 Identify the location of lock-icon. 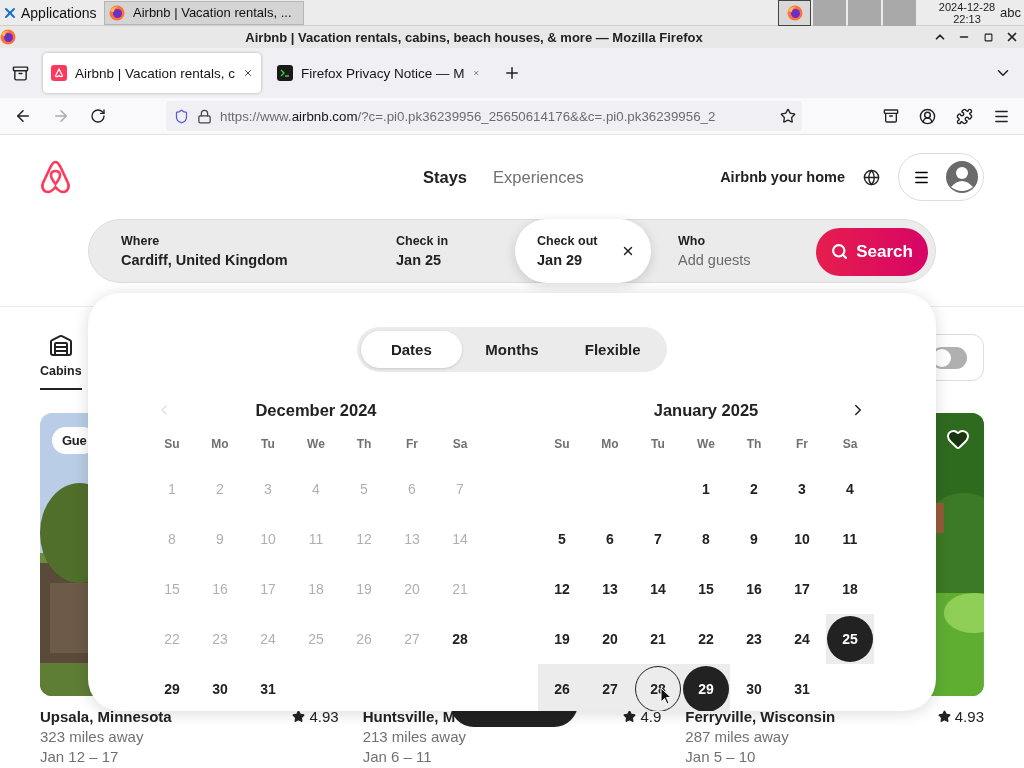
(204, 116).